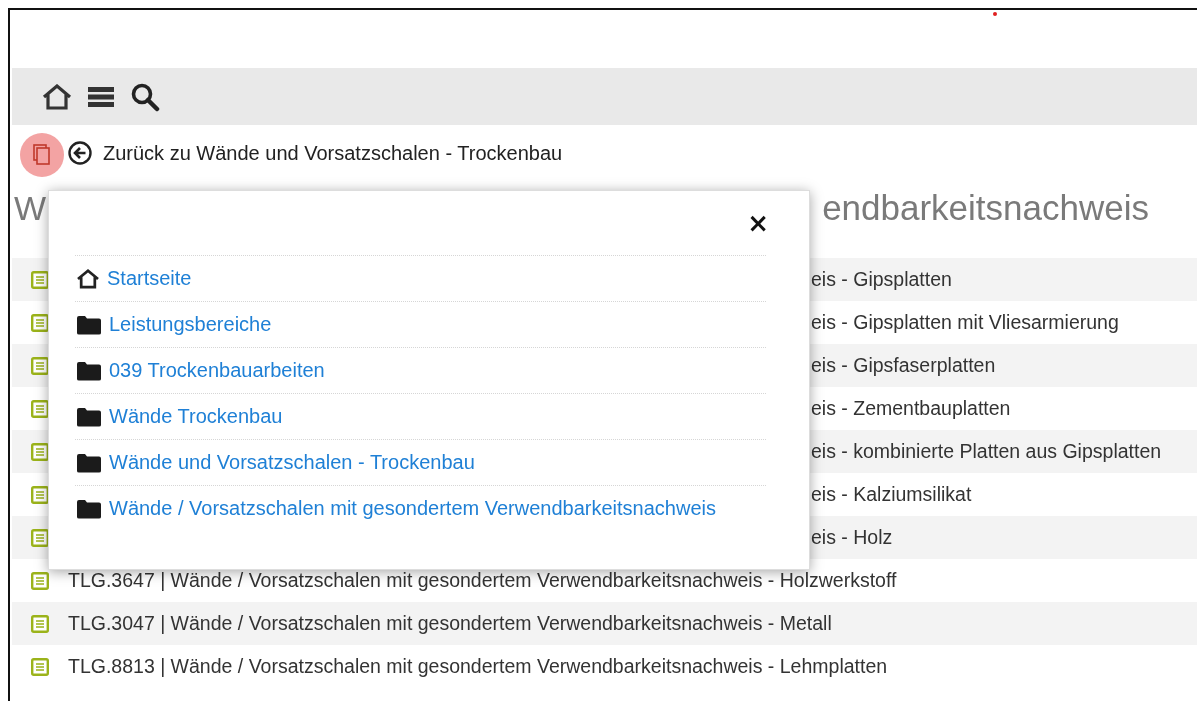 The image size is (1197, 701). What do you see at coordinates (149, 278) in the screenshot?
I see `breadcrumb-link: Startseite` at bounding box center [149, 278].